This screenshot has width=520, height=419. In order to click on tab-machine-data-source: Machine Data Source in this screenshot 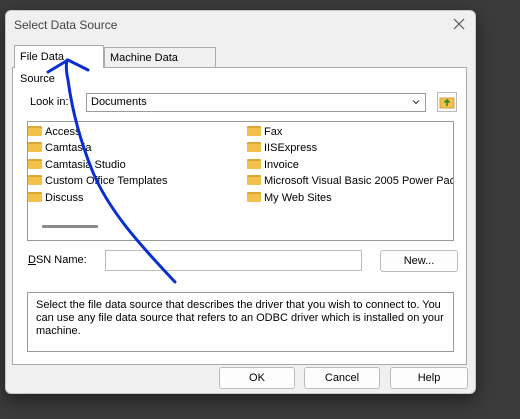, I will do `click(160, 65)`.